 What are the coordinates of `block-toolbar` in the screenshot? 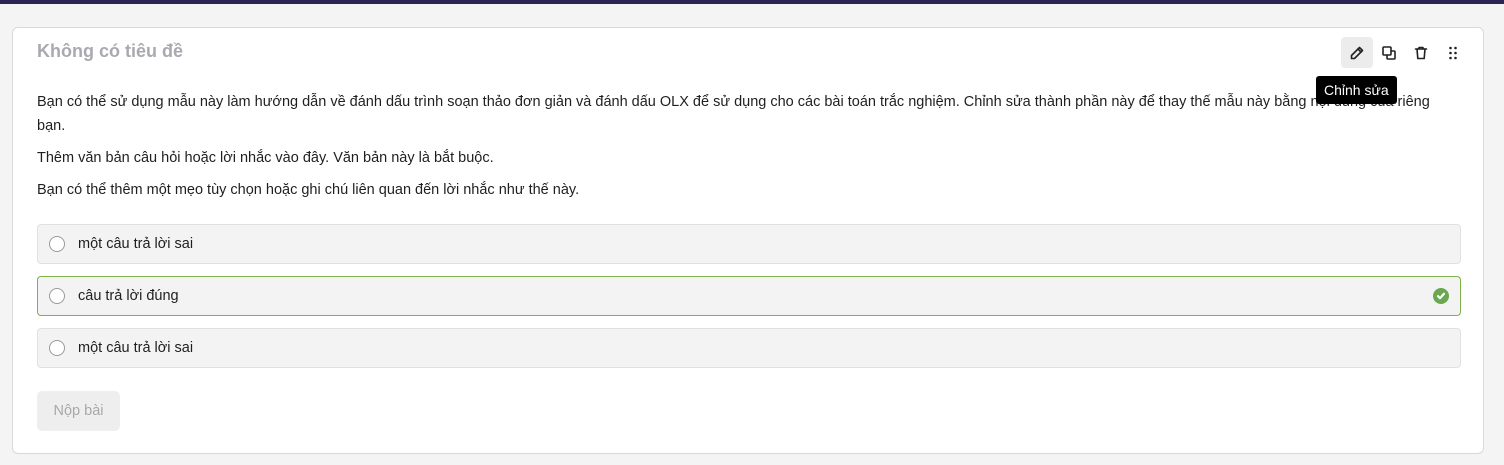 It's located at (1405, 52).